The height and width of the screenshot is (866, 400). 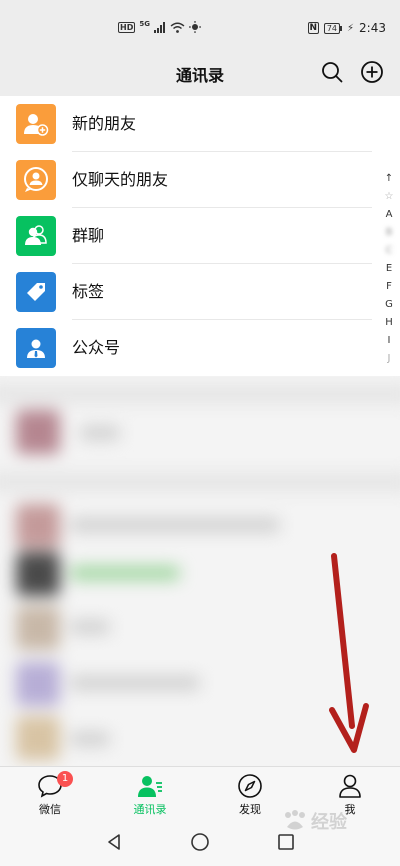 I want to click on index-hidden: C, so click(x=389, y=250).